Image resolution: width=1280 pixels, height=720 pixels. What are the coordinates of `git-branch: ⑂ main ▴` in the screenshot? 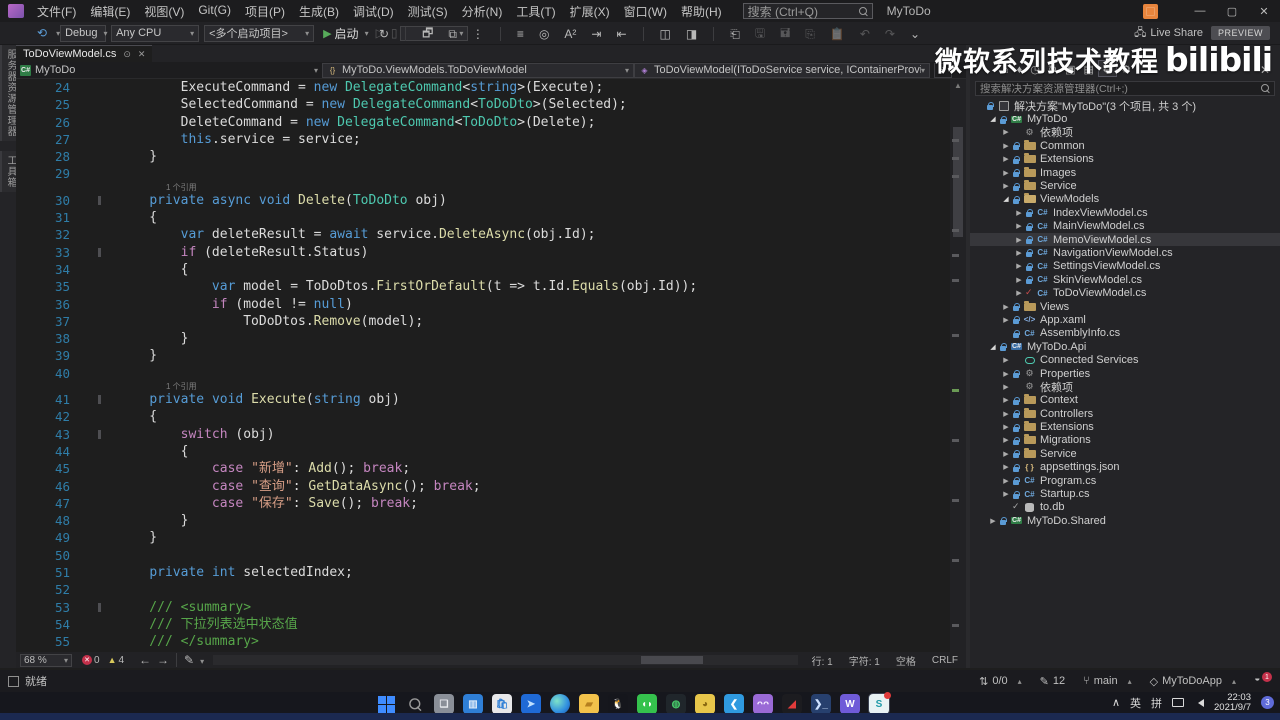 It's located at (1107, 681).